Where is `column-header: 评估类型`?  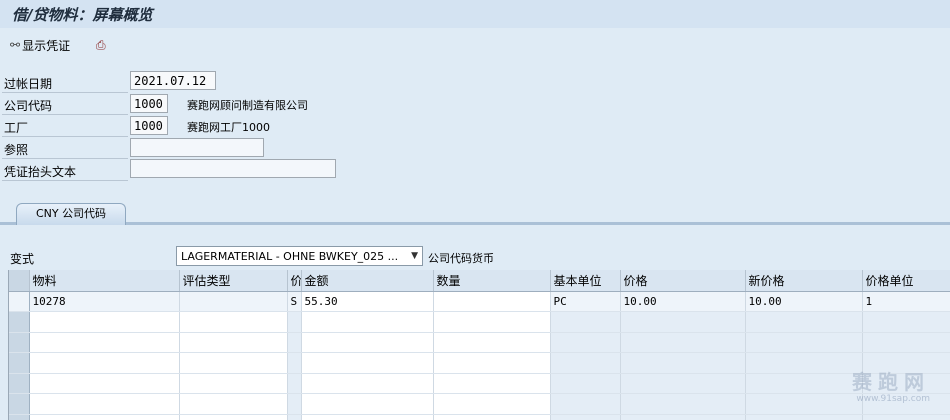 column-header: 评估类型 is located at coordinates (233, 281).